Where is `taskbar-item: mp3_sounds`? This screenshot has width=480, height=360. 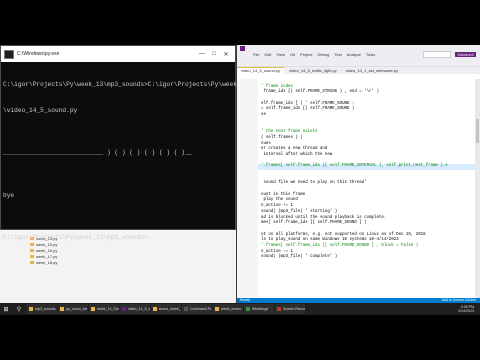 taskbar-item: mp3_sounds is located at coordinates (42, 309).